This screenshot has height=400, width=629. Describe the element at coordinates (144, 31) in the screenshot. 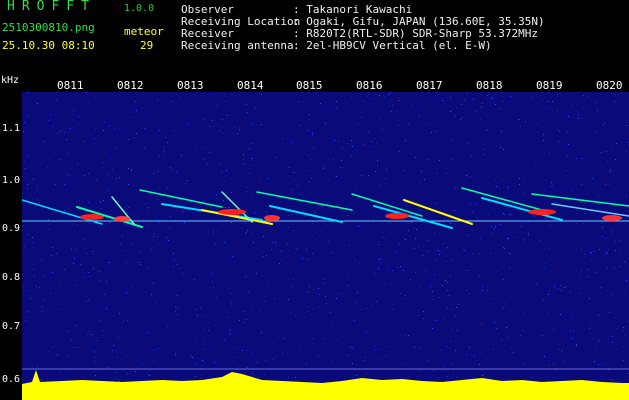

I see `meteor-label: meteor` at that location.